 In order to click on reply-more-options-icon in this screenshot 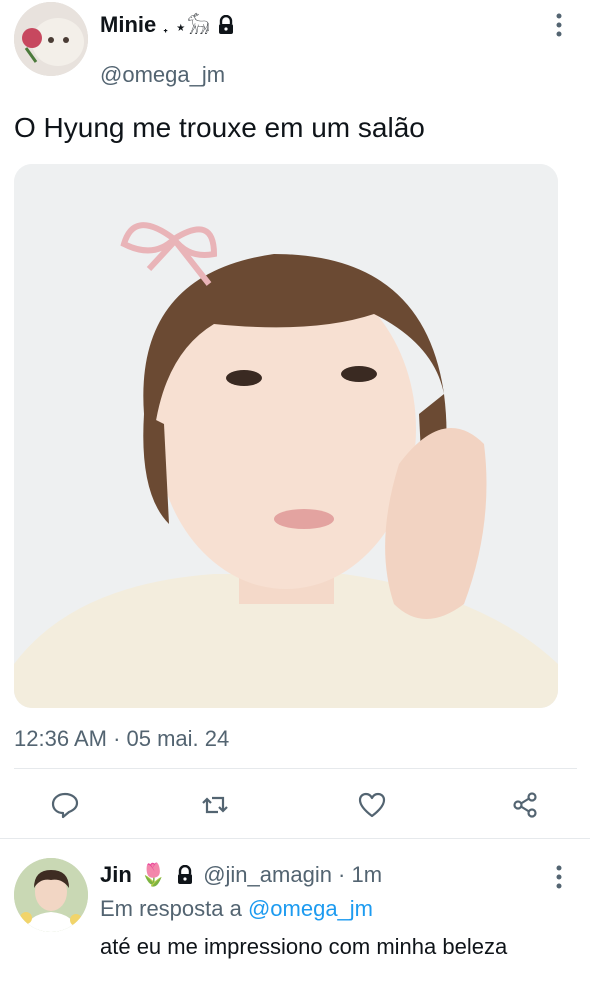, I will do `click(559, 877)`.